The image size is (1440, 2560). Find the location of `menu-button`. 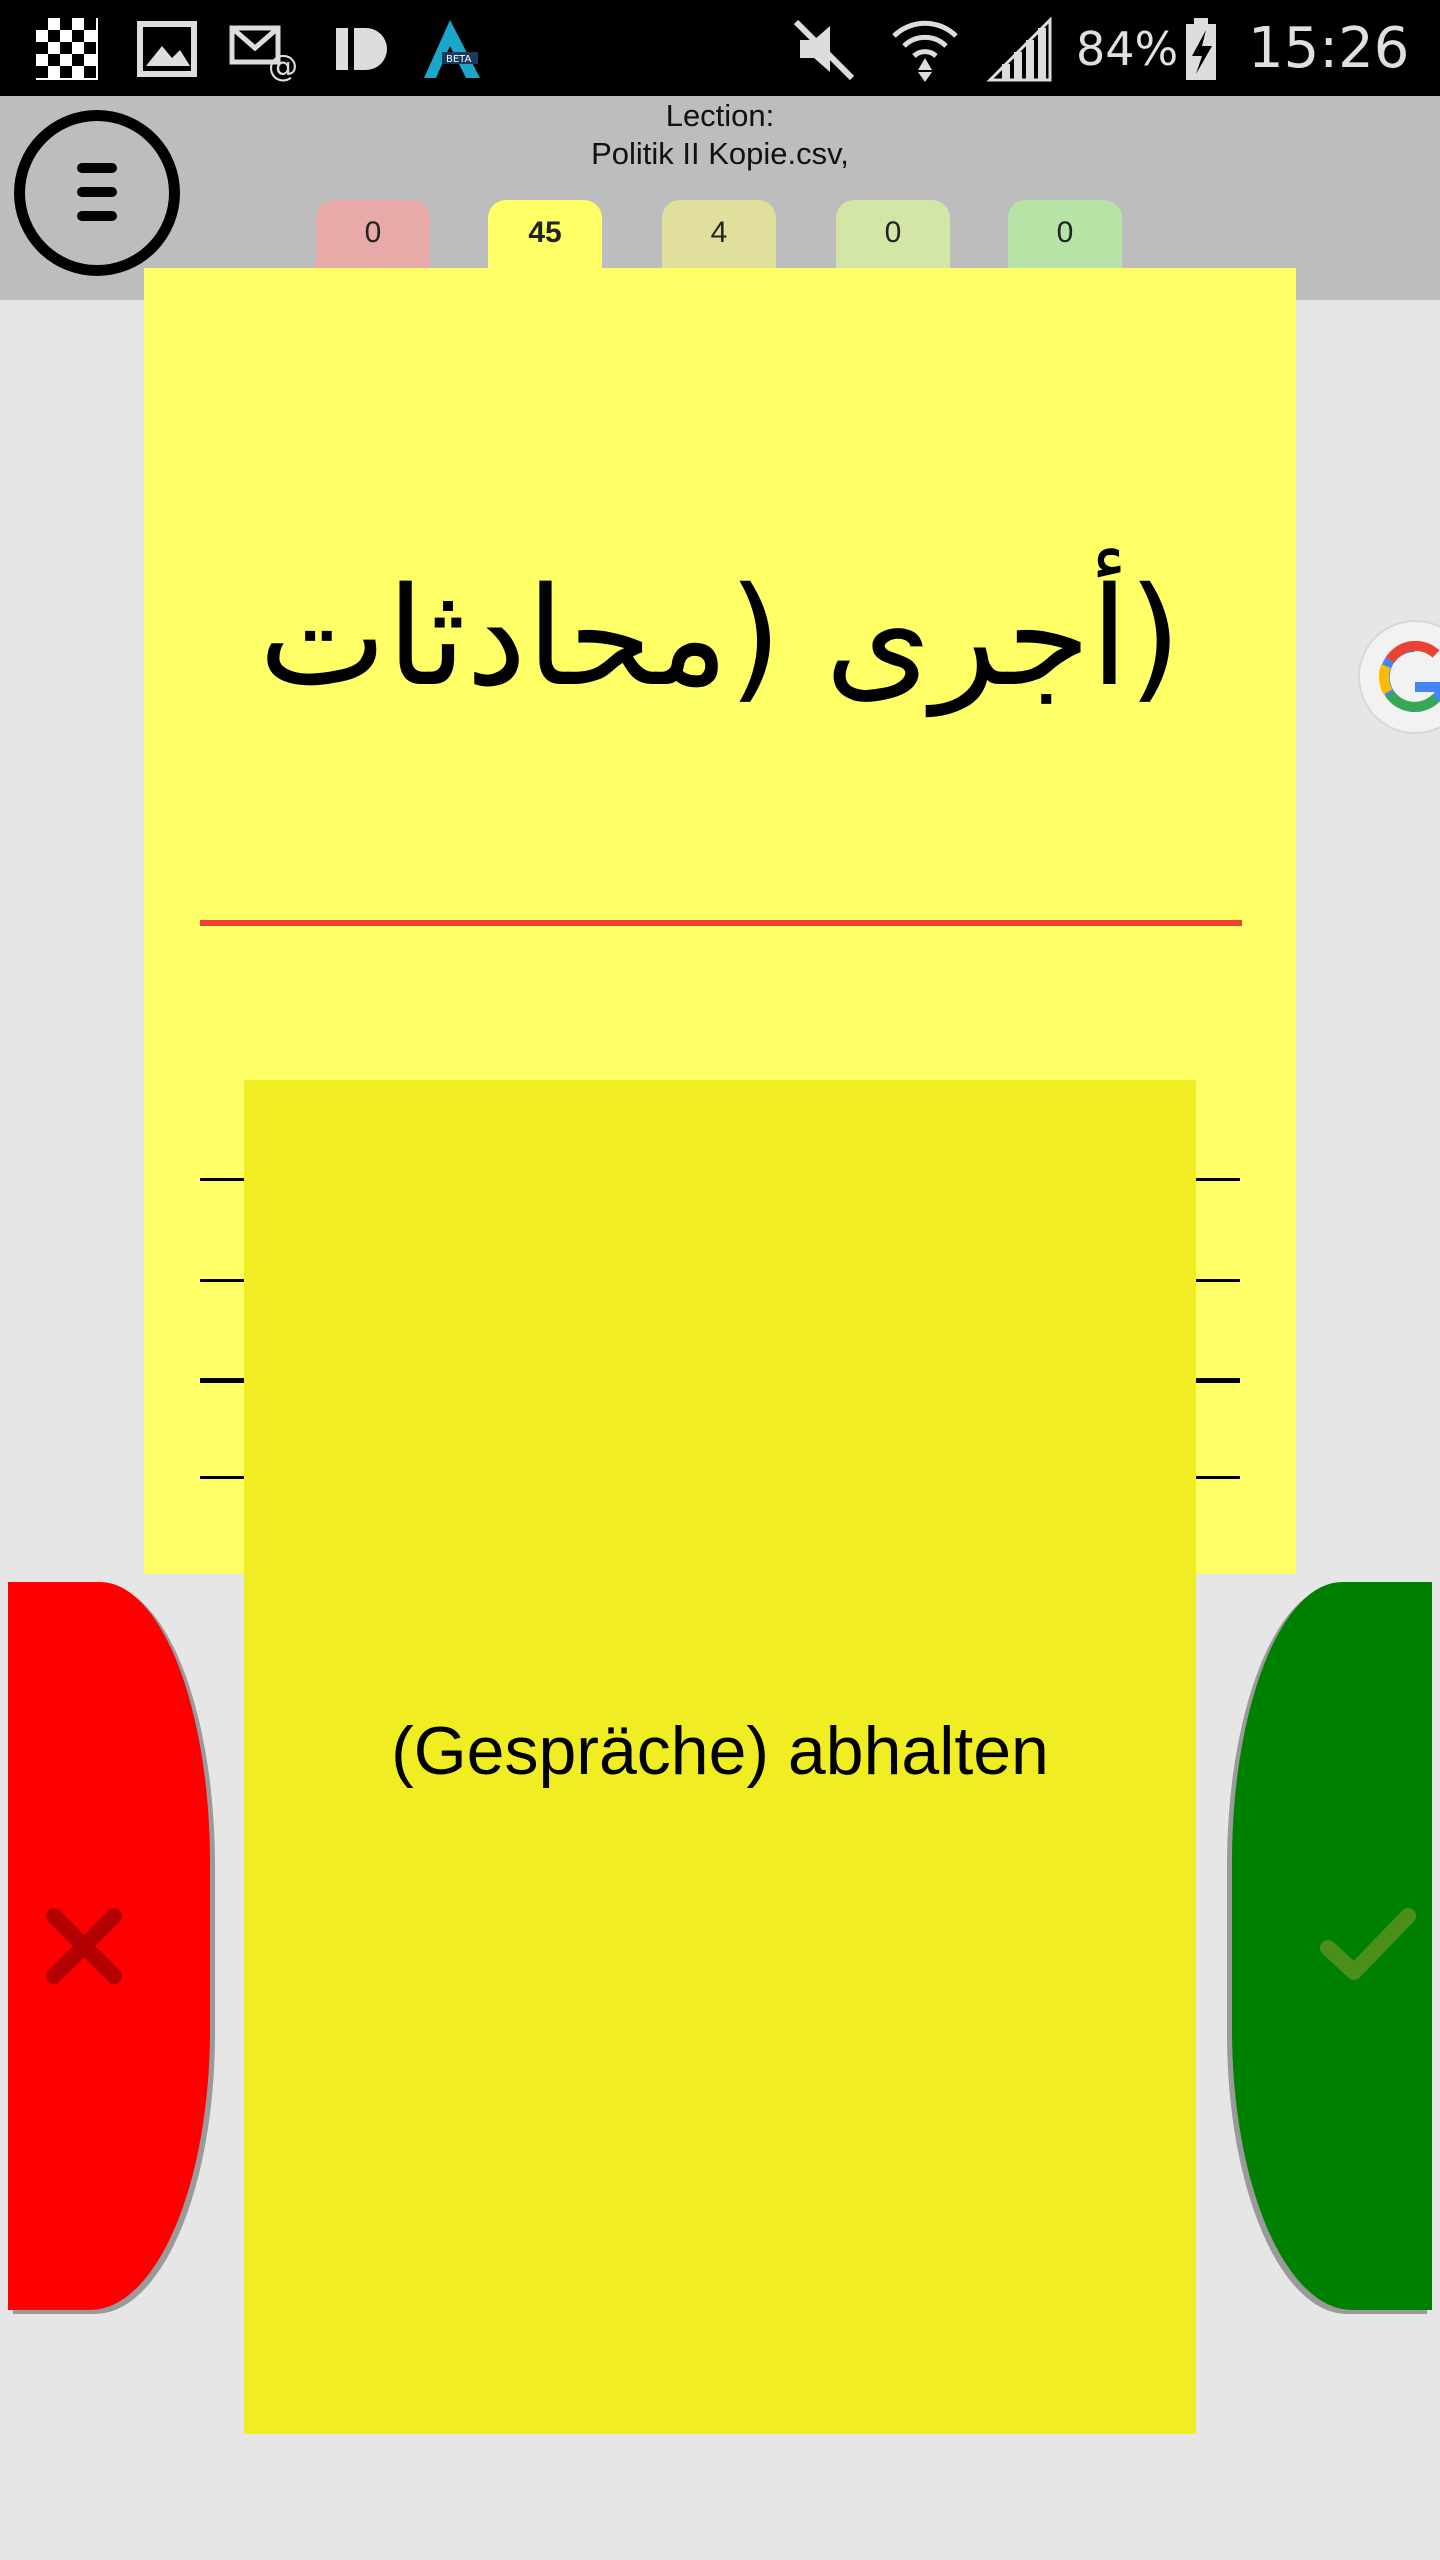

menu-button is located at coordinates (97, 193).